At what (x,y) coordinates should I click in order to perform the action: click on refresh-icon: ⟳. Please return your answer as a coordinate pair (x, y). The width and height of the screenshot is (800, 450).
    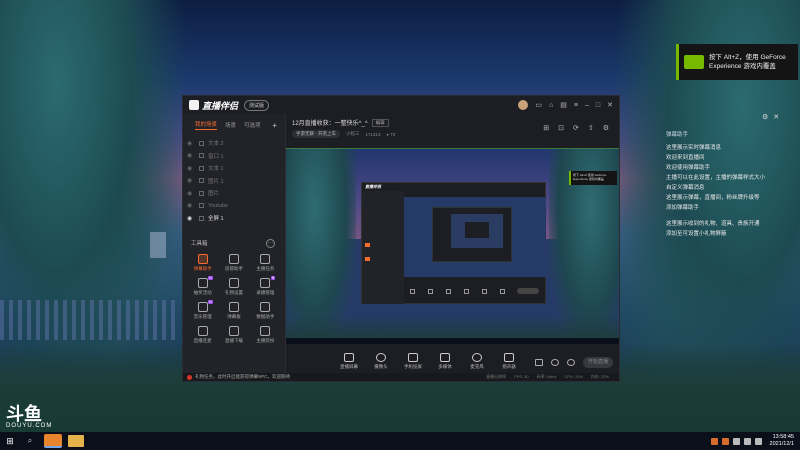
    Looking at the image, I should click on (576, 128).